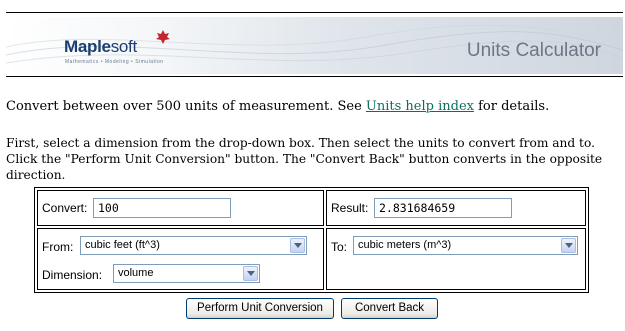  I want to click on from-unit-selected: cubic feet (ft^3), so click(122, 245).